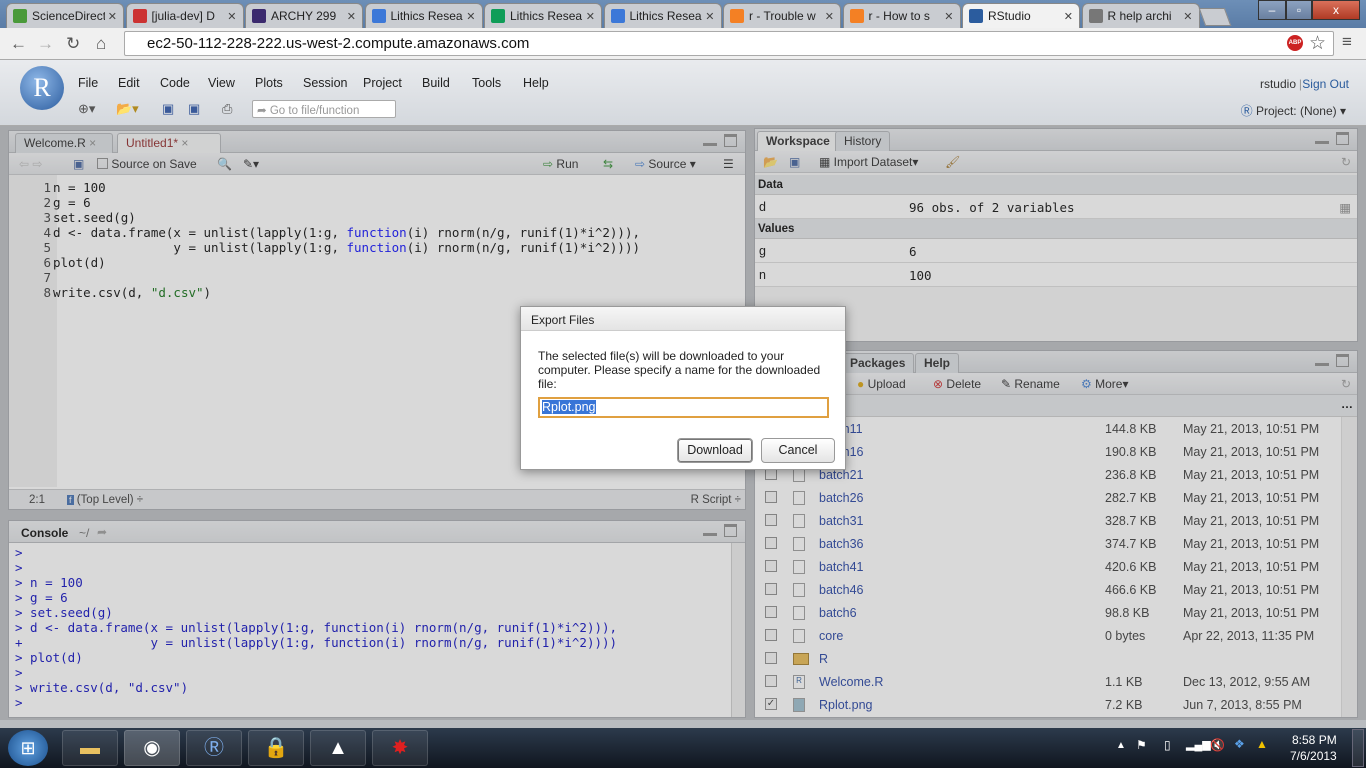 The image size is (1366, 768). I want to click on menu-build: Build, so click(436, 83).